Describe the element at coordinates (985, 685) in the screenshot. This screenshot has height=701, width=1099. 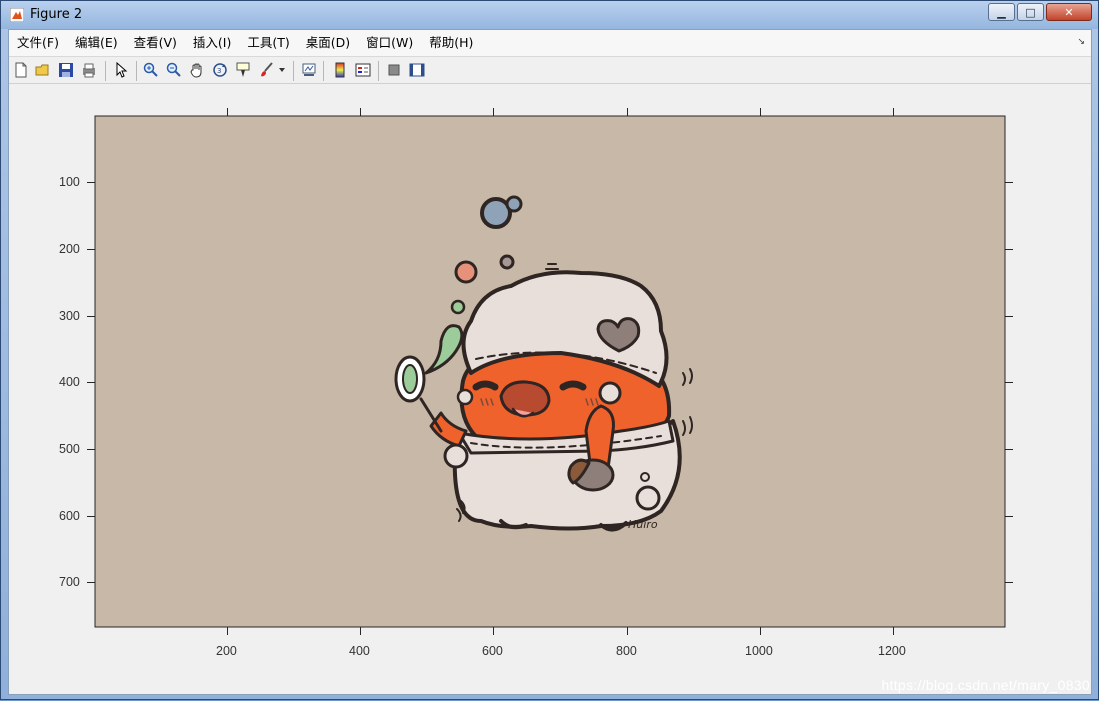
I see `watermark: https://blog.csdn.net/mary_0830` at that location.